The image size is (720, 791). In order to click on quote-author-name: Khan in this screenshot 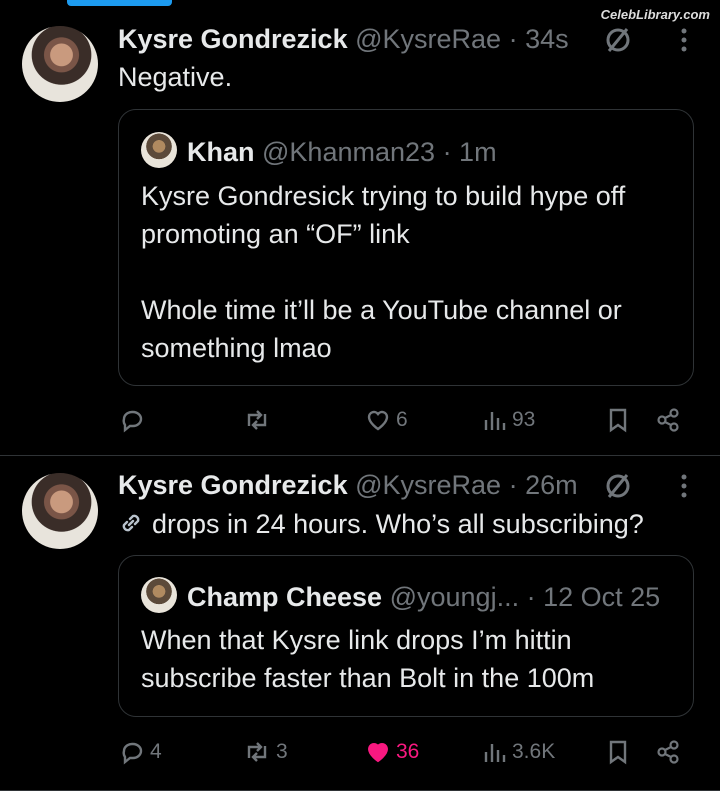, I will do `click(221, 152)`.